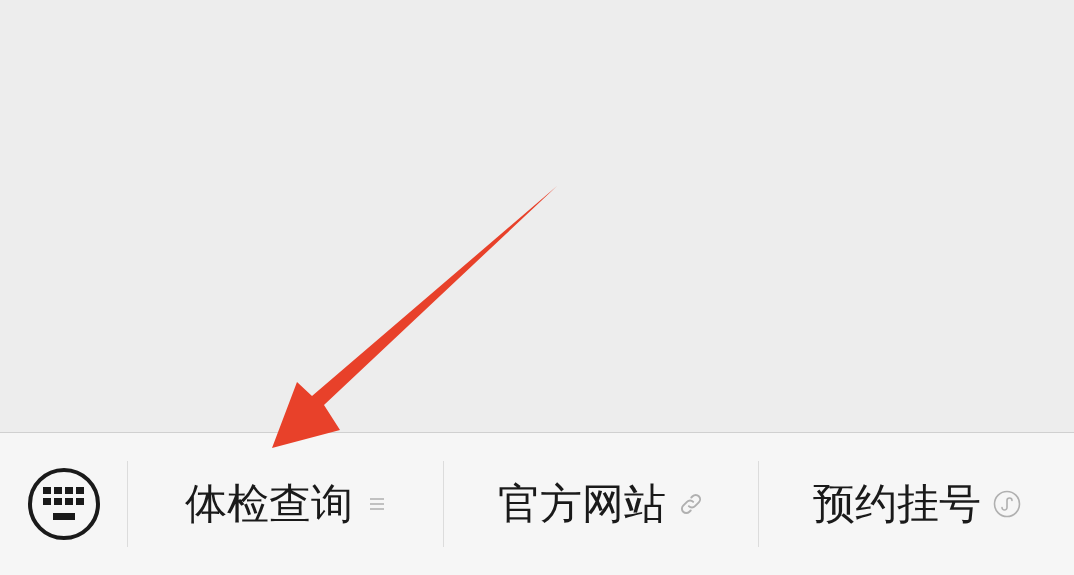  I want to click on menu-tab: 官方网站, so click(601, 504).